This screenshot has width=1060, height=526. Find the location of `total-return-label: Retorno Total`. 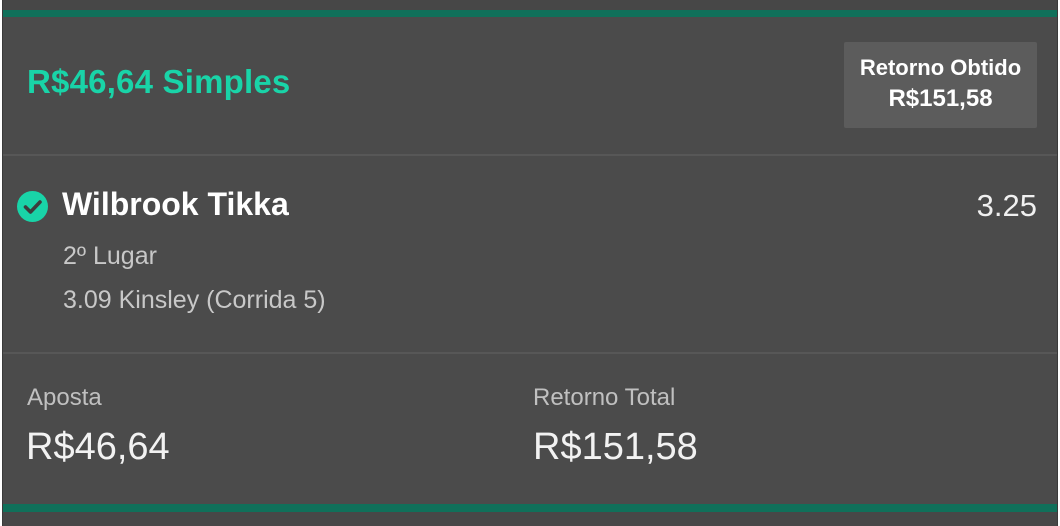

total-return-label: Retorno Total is located at coordinates (604, 397).